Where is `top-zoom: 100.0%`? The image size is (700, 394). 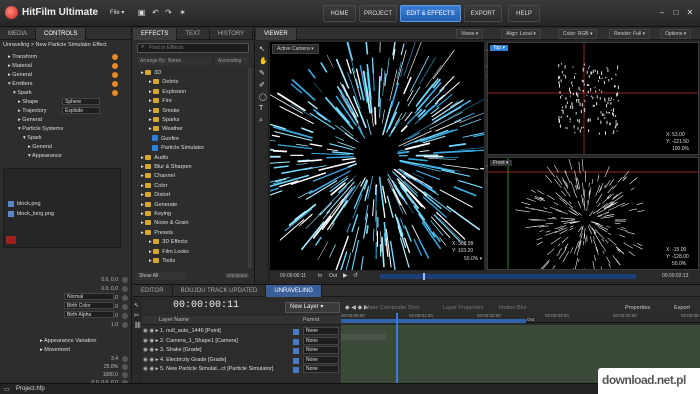 top-zoom: 100.0% is located at coordinates (680, 149).